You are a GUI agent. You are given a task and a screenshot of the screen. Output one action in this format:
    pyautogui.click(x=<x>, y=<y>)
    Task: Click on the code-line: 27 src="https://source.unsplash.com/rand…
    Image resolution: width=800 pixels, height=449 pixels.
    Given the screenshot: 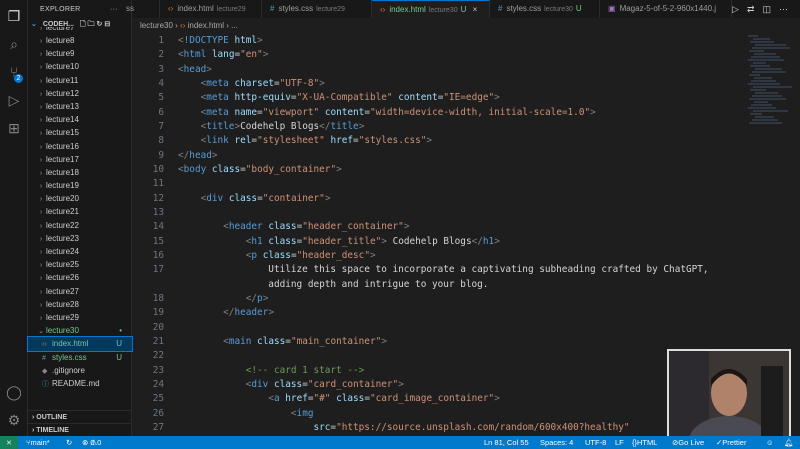 What is the action you would take?
    pyautogui.click(x=437, y=428)
    